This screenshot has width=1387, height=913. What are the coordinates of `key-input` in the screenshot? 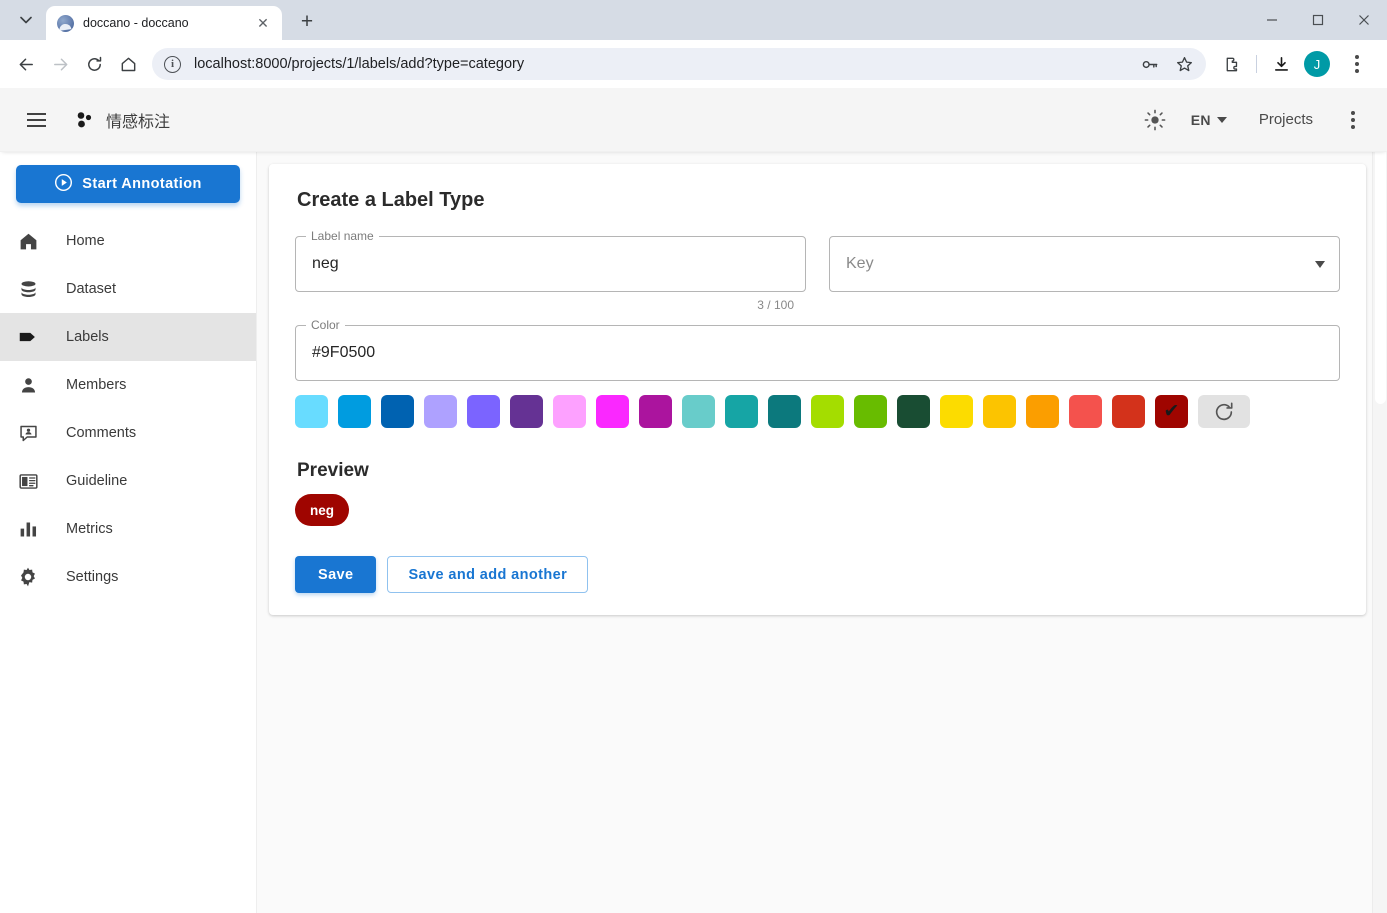 It's located at (1074, 264).